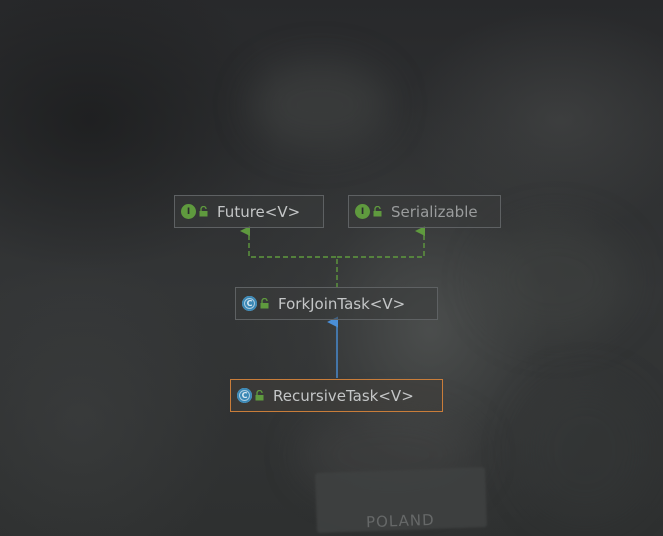  I want to click on node-serializable: I Serializable, so click(424, 211).